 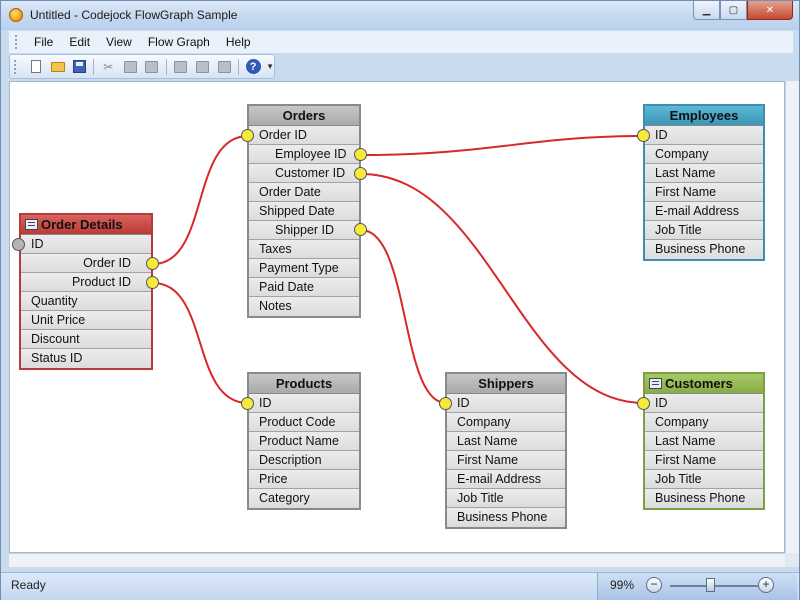 What do you see at coordinates (304, 173) in the screenshot?
I see `table-row: Customer ID` at bounding box center [304, 173].